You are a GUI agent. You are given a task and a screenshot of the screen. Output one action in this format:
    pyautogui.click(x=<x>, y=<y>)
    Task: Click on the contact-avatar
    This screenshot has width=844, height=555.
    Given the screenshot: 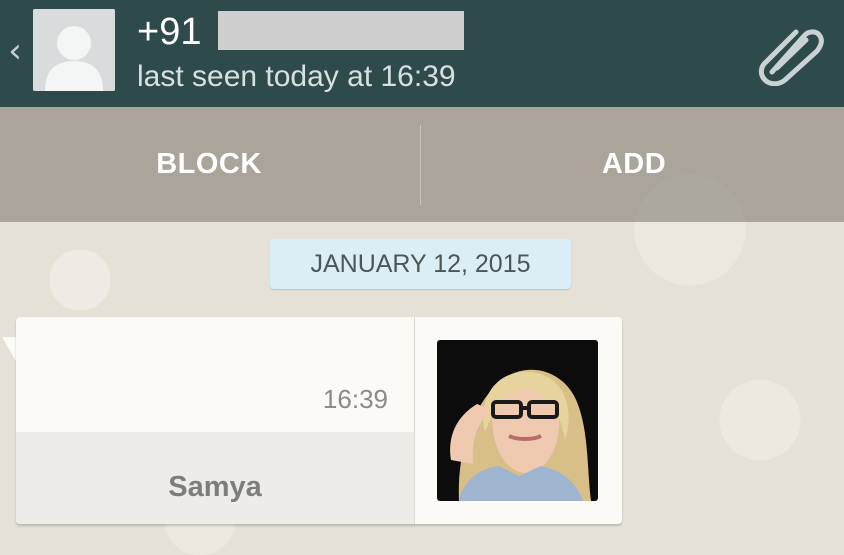 What is the action you would take?
    pyautogui.click(x=74, y=50)
    